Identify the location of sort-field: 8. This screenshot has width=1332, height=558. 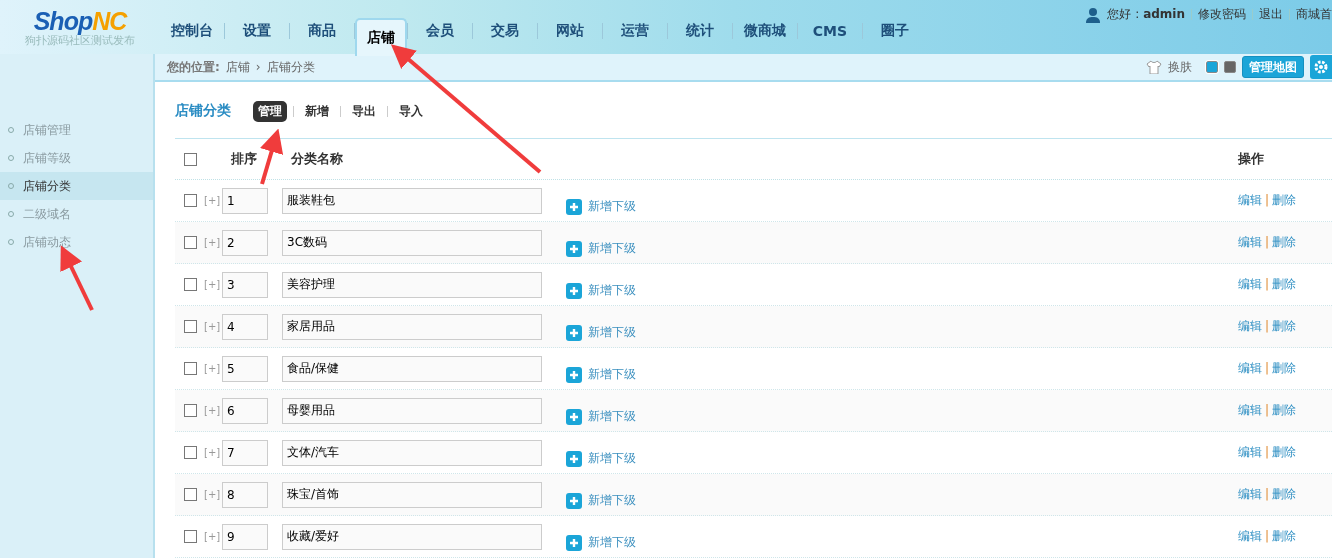
(245, 494).